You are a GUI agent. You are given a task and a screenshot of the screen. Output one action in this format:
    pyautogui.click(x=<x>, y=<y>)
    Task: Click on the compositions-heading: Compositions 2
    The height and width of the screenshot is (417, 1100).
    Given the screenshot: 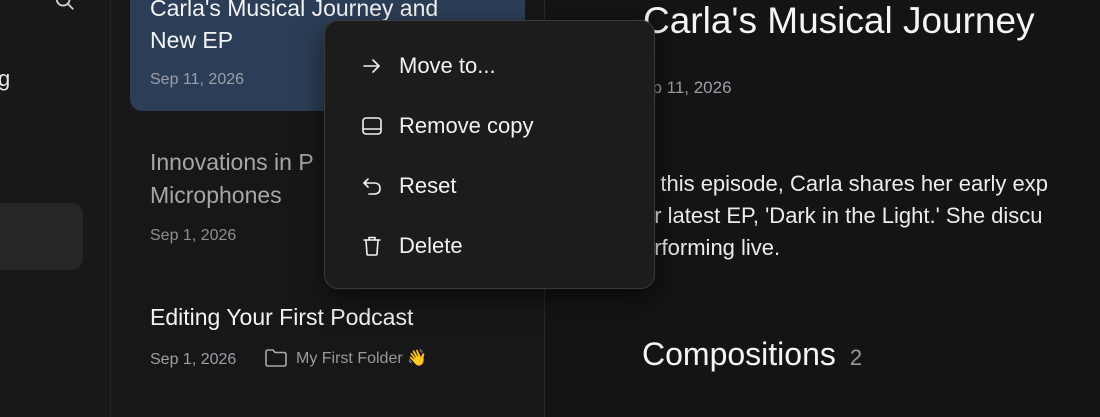 What is the action you would take?
    pyautogui.click(x=752, y=354)
    